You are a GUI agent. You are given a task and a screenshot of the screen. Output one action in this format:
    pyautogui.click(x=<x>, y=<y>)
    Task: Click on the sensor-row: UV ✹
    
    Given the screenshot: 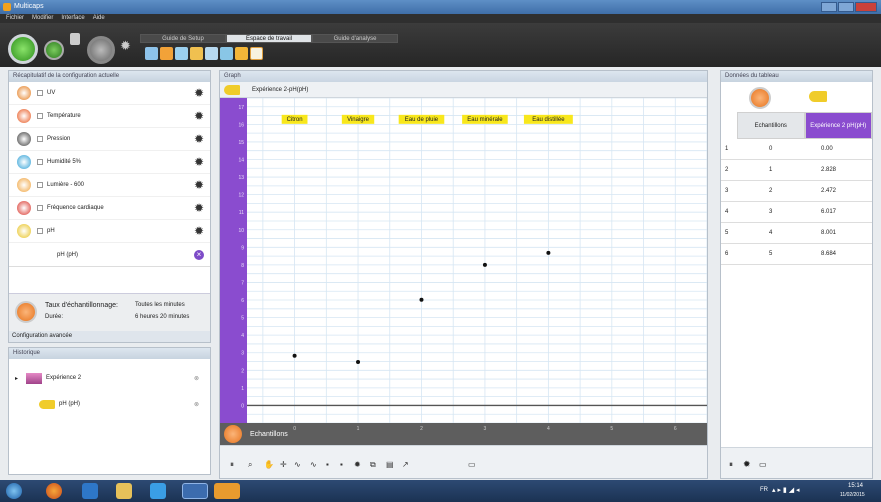 What is the action you would take?
    pyautogui.click(x=109, y=93)
    